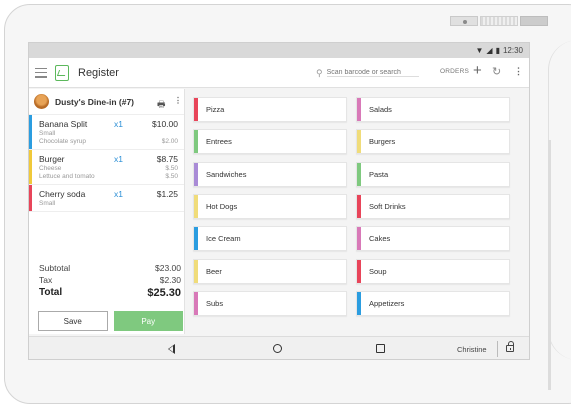 The width and height of the screenshot is (571, 404). Describe the element at coordinates (433, 109) in the screenshot. I see `category-tile: Salads` at that location.